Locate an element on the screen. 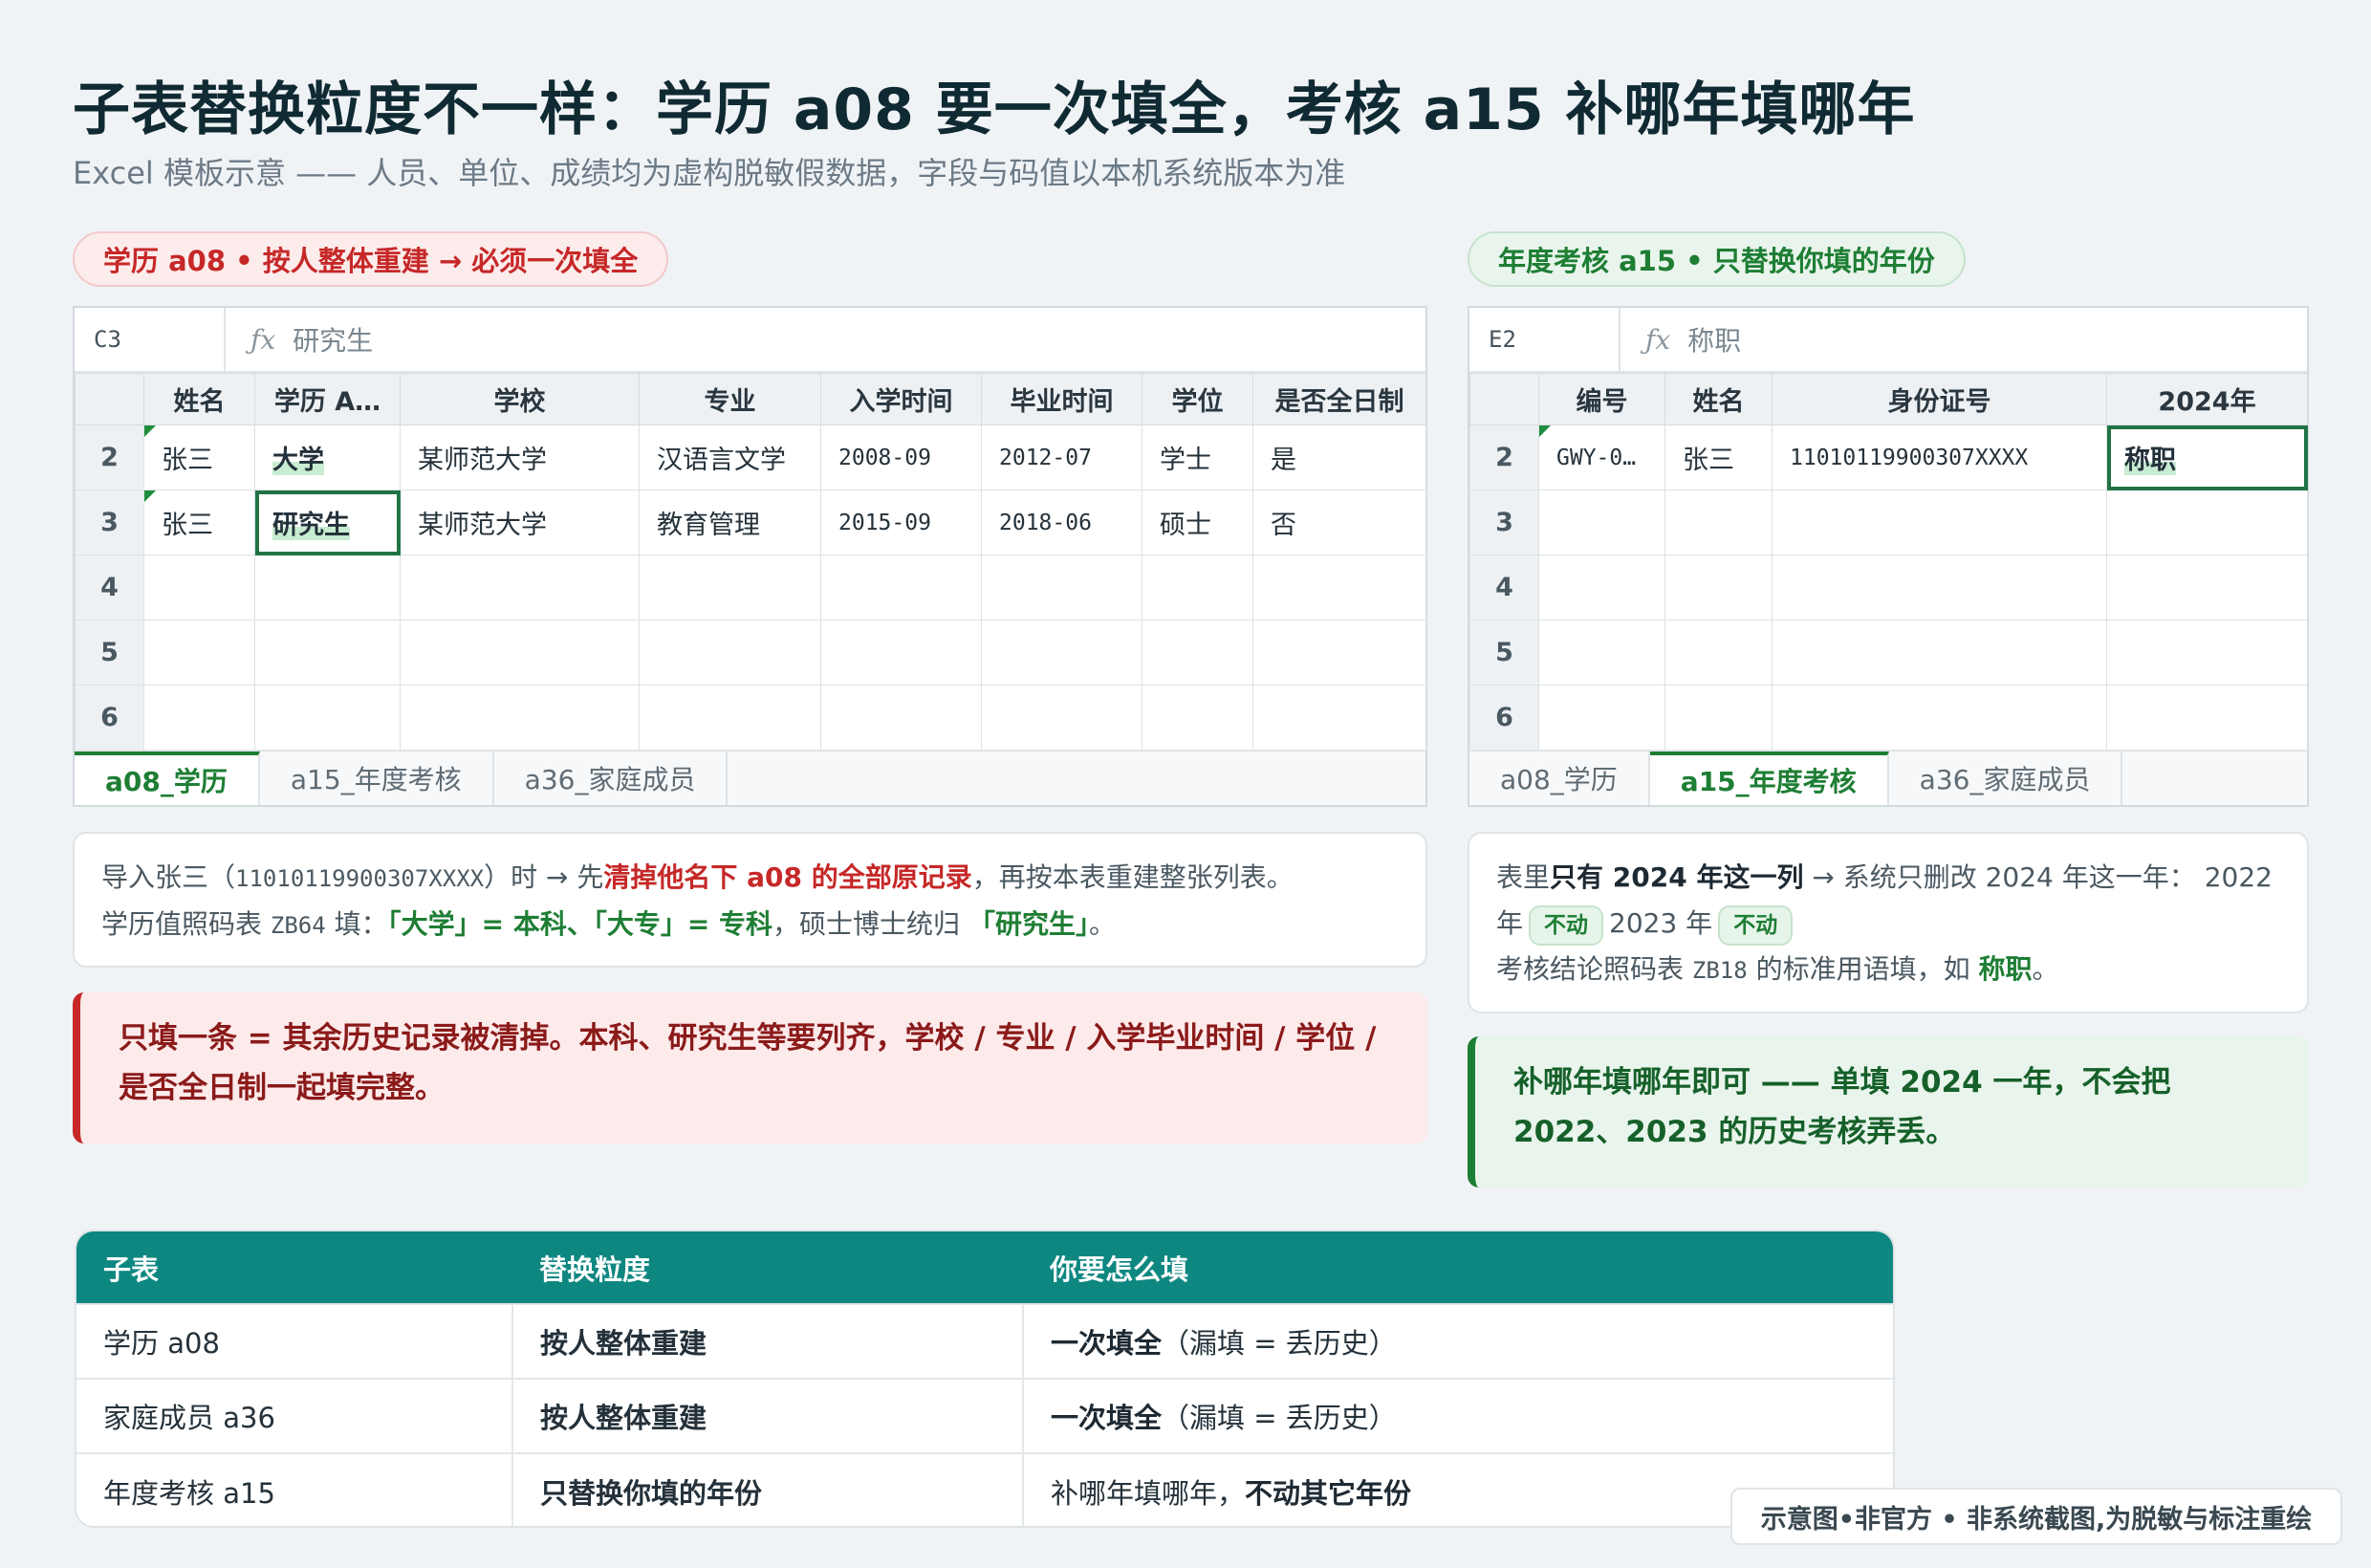  column-header: 是否全日制 is located at coordinates (1339, 399).